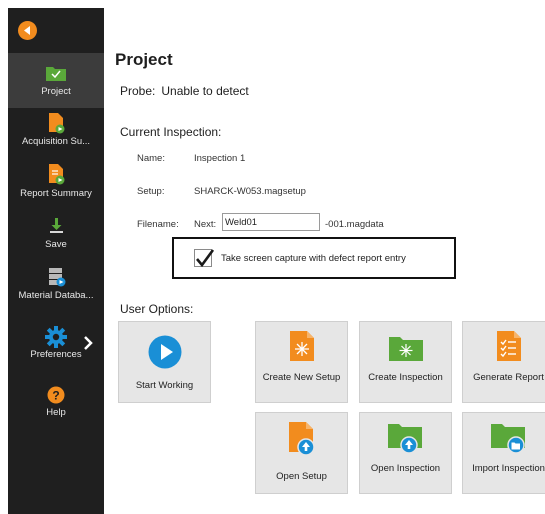 Image resolution: width=545 pixels, height=514 pixels. I want to click on probe-label: Probe:, so click(138, 91).